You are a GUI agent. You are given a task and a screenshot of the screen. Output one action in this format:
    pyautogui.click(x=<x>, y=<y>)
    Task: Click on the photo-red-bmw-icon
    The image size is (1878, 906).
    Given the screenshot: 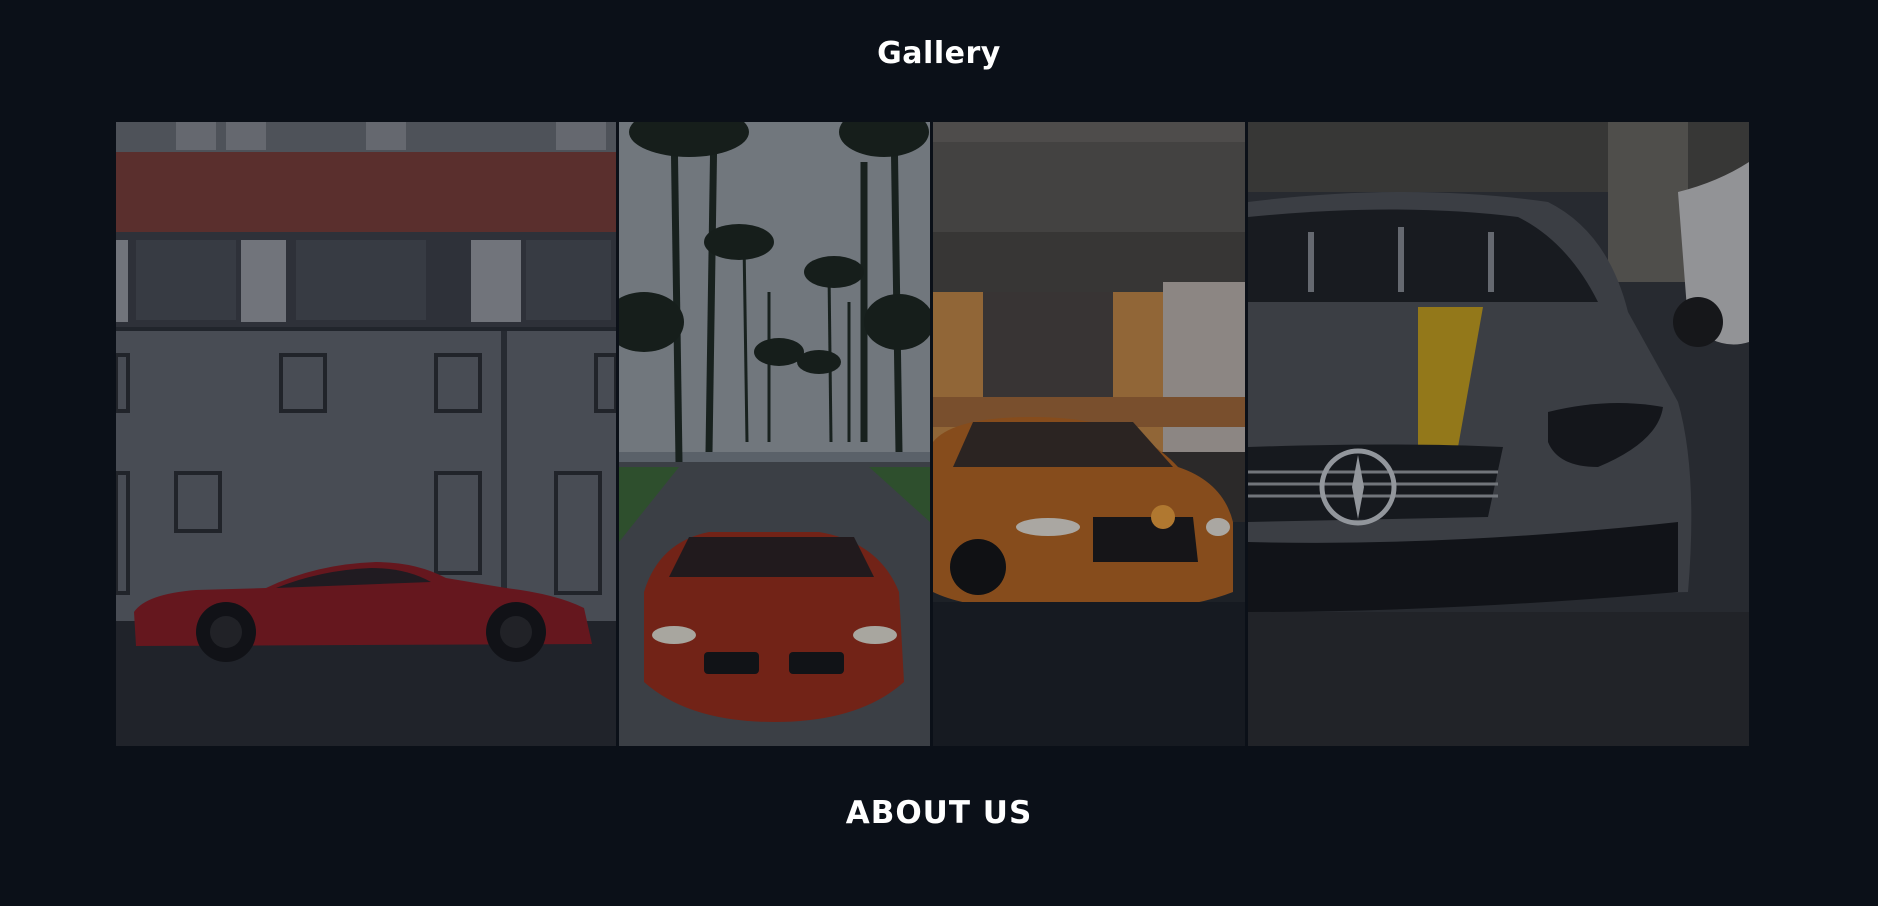 What is the action you would take?
    pyautogui.click(x=774, y=434)
    